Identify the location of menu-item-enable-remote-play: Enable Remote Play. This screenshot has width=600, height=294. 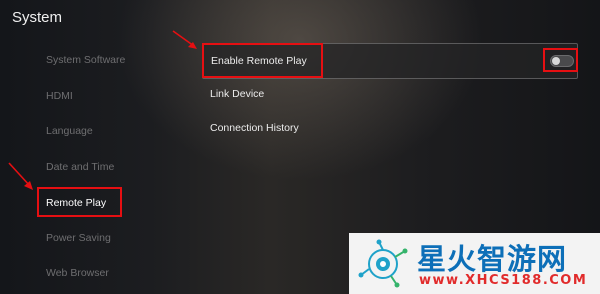
(390, 61).